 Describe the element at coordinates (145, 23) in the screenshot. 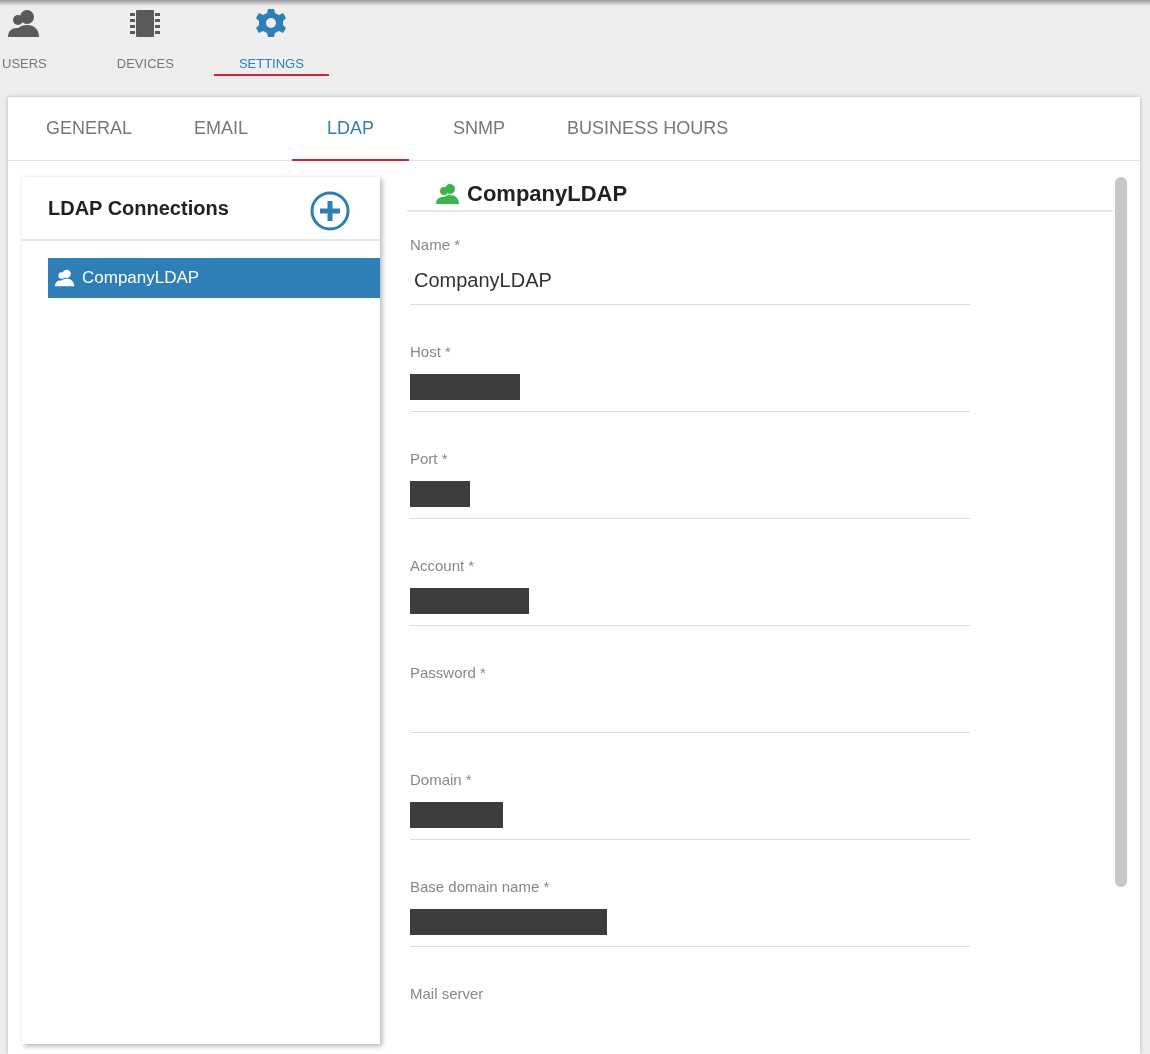

I see `chip-icon` at that location.